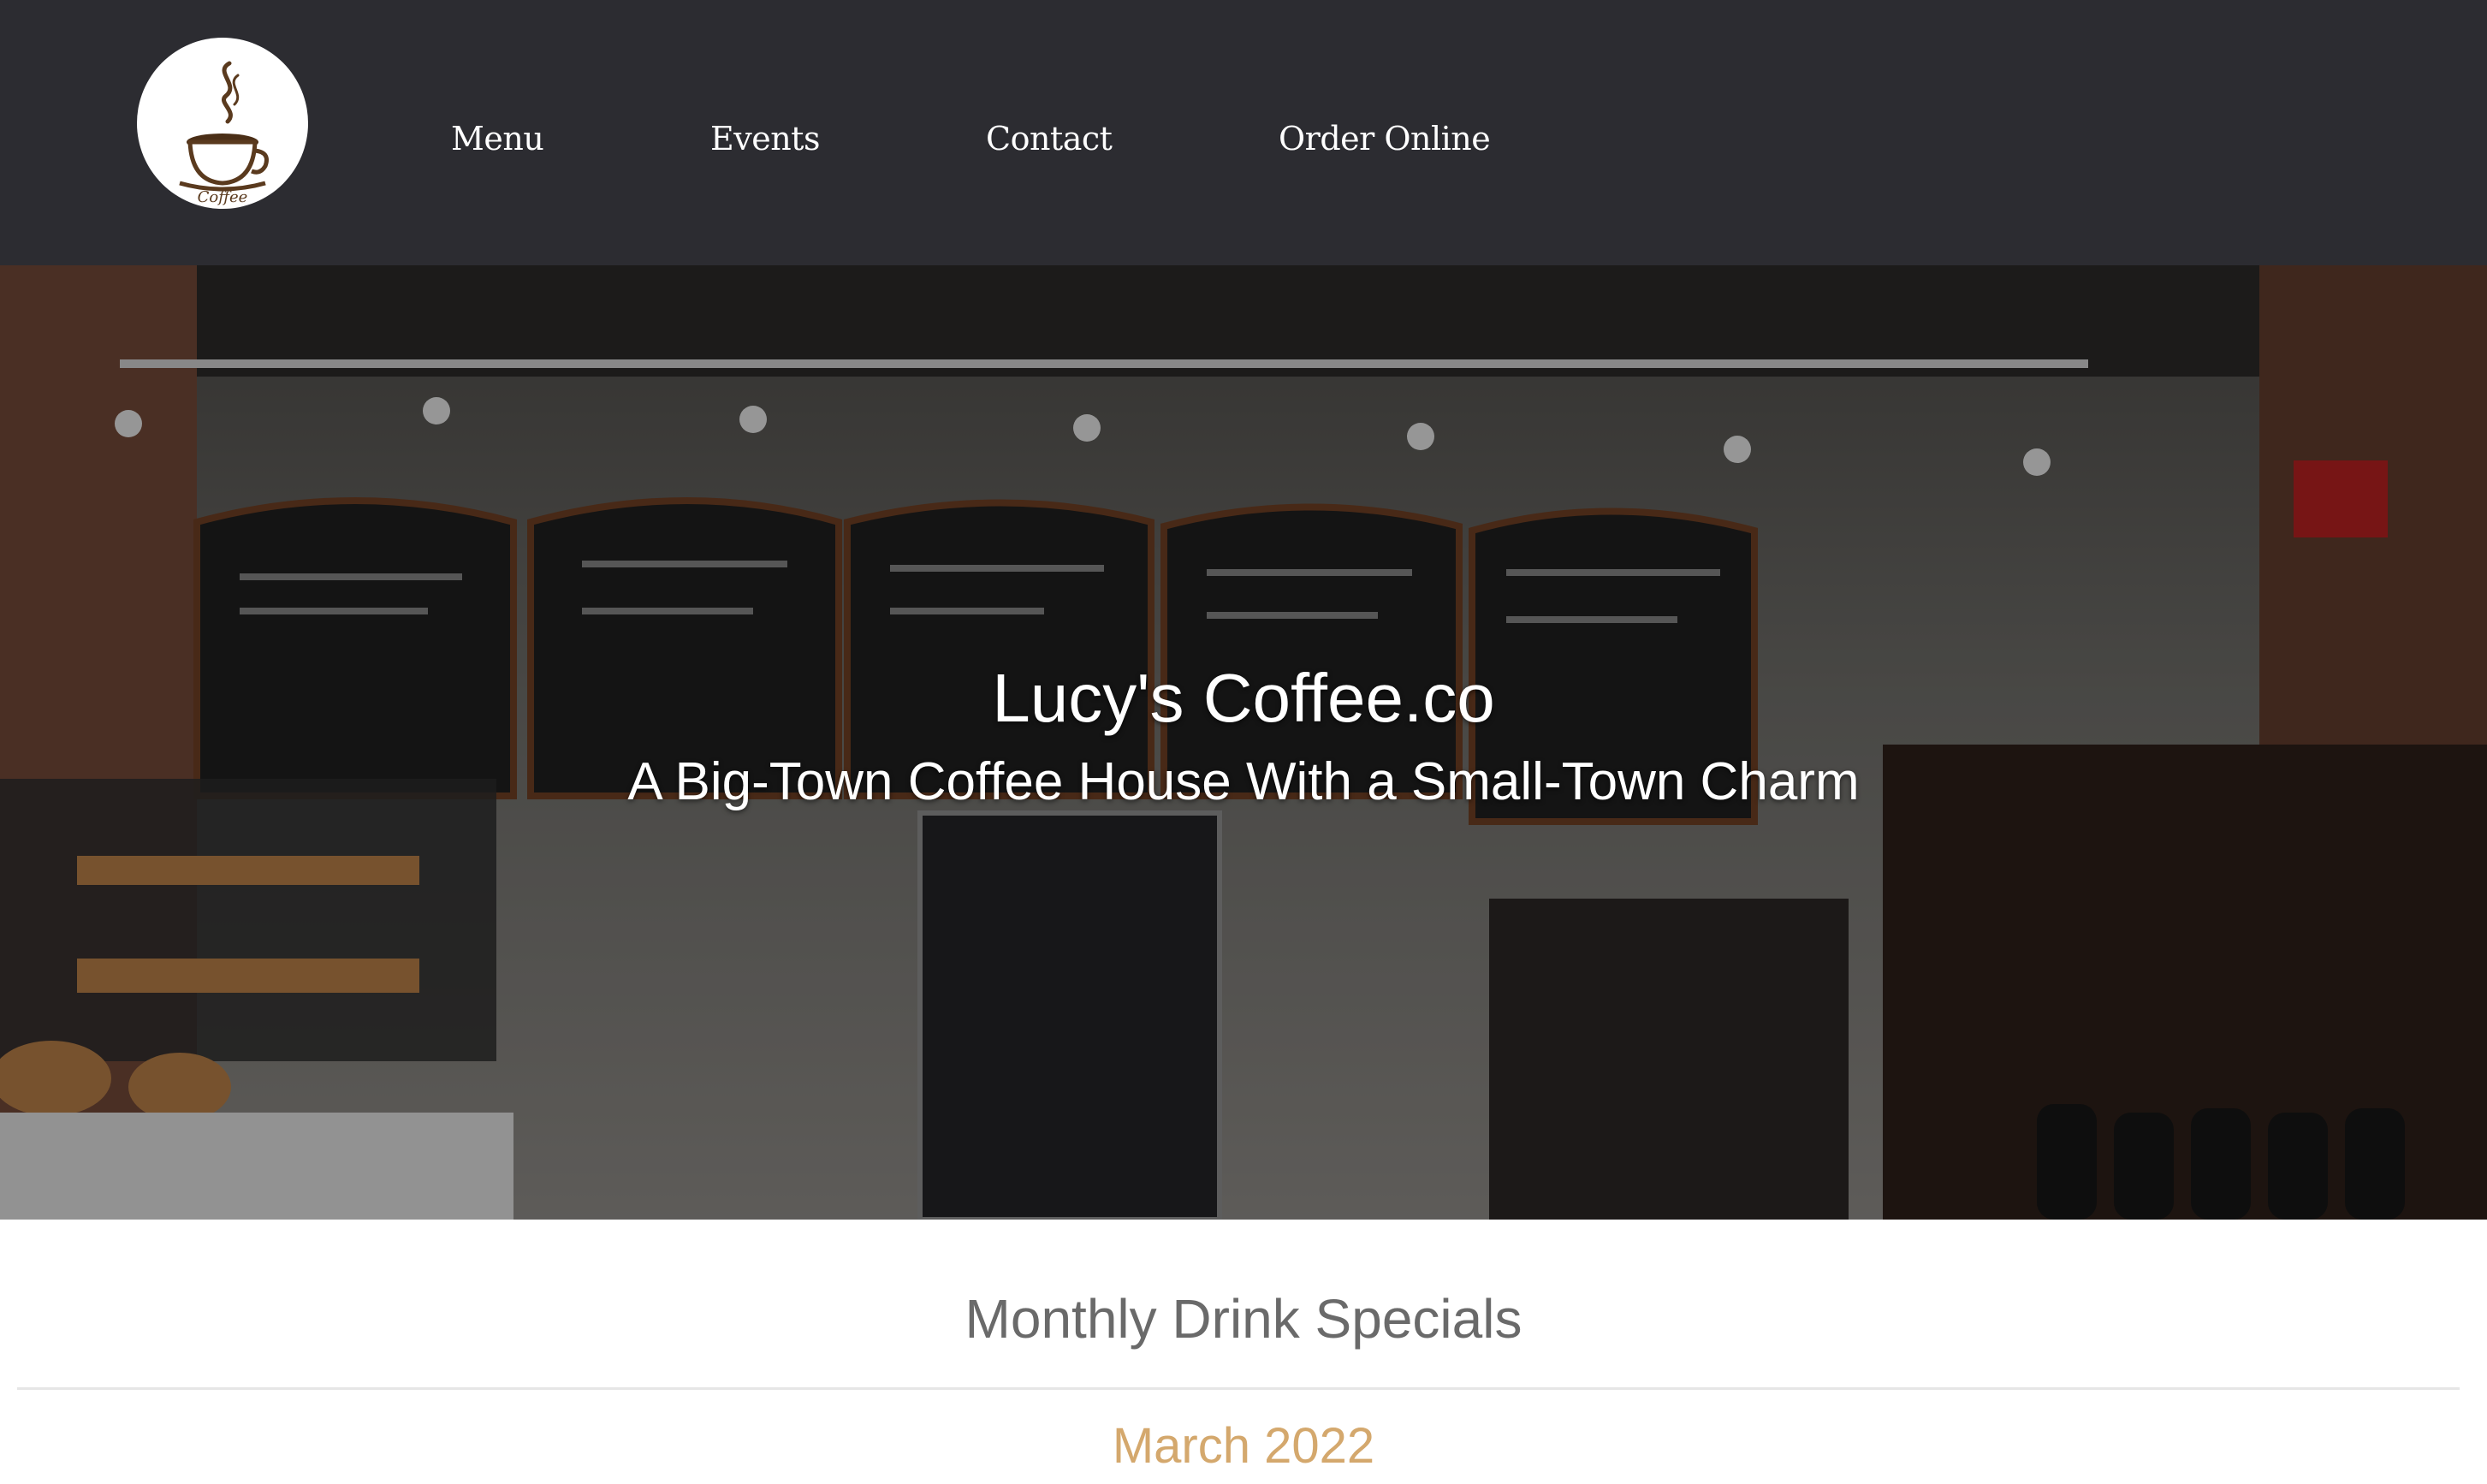 This screenshot has width=2487, height=1484. What do you see at coordinates (224, 134) in the screenshot?
I see `coffee-cup-logo-icon: Coffee` at bounding box center [224, 134].